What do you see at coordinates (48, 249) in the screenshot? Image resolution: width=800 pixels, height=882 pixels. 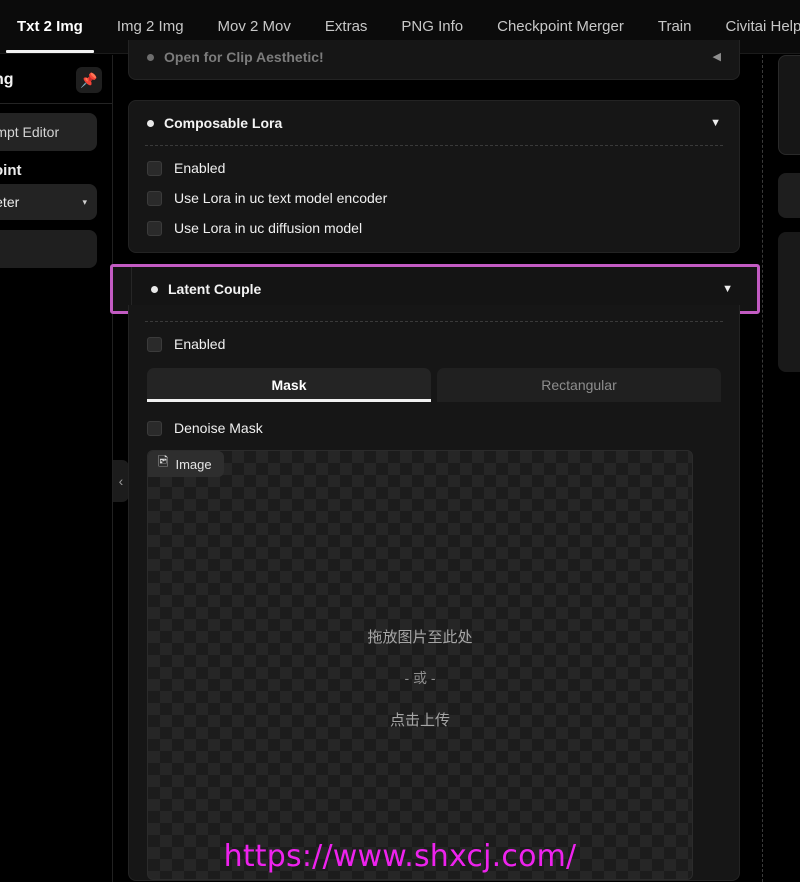 I see `sidebar-input-box` at bounding box center [48, 249].